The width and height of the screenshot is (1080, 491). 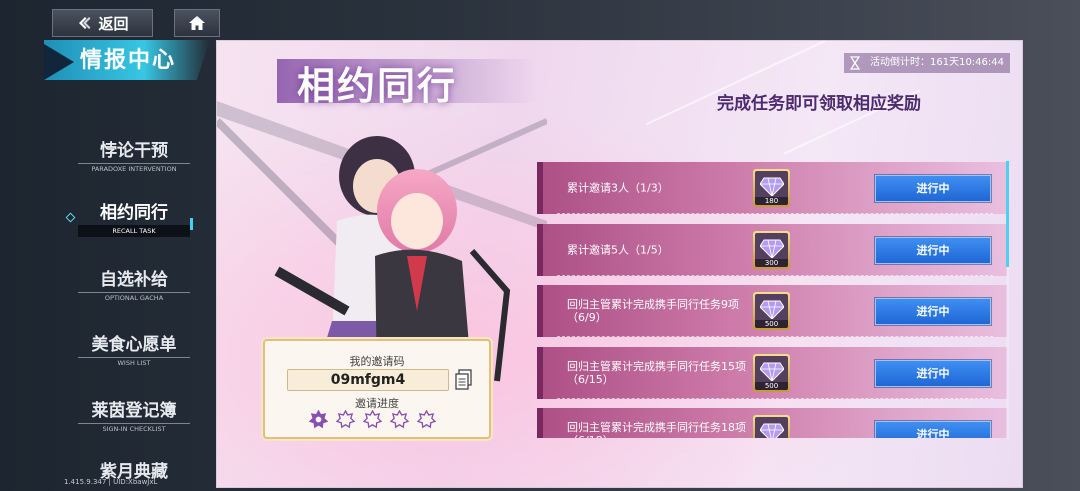 What do you see at coordinates (191, 224) in the screenshot?
I see `active-marker` at bounding box center [191, 224].